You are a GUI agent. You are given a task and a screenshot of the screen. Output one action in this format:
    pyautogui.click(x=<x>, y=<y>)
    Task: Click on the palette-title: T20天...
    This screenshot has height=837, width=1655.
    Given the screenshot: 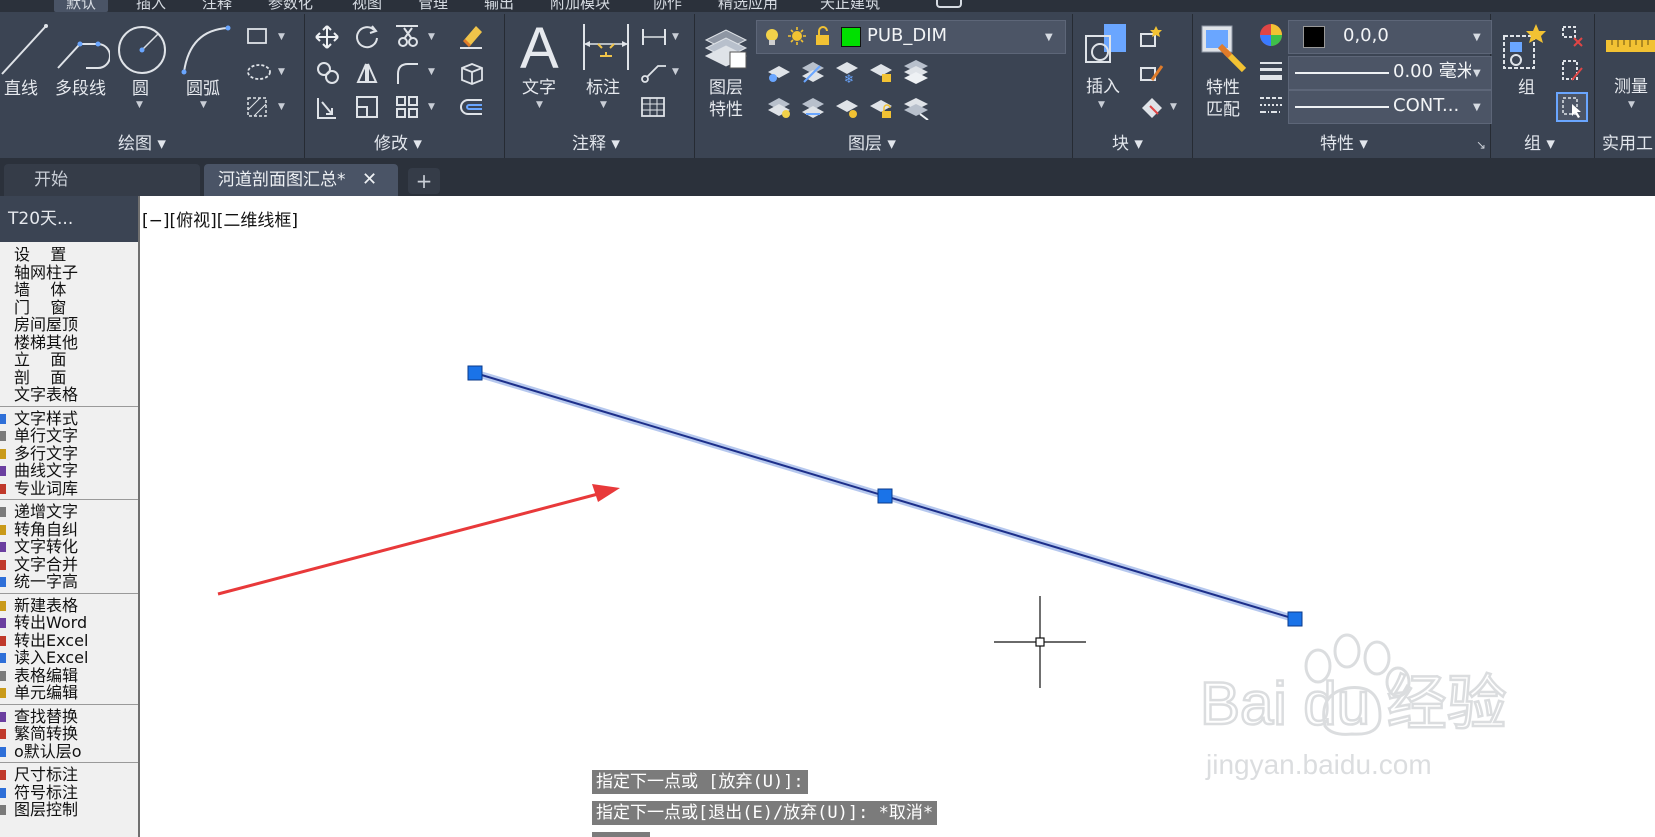 What is the action you would take?
    pyautogui.click(x=69, y=219)
    